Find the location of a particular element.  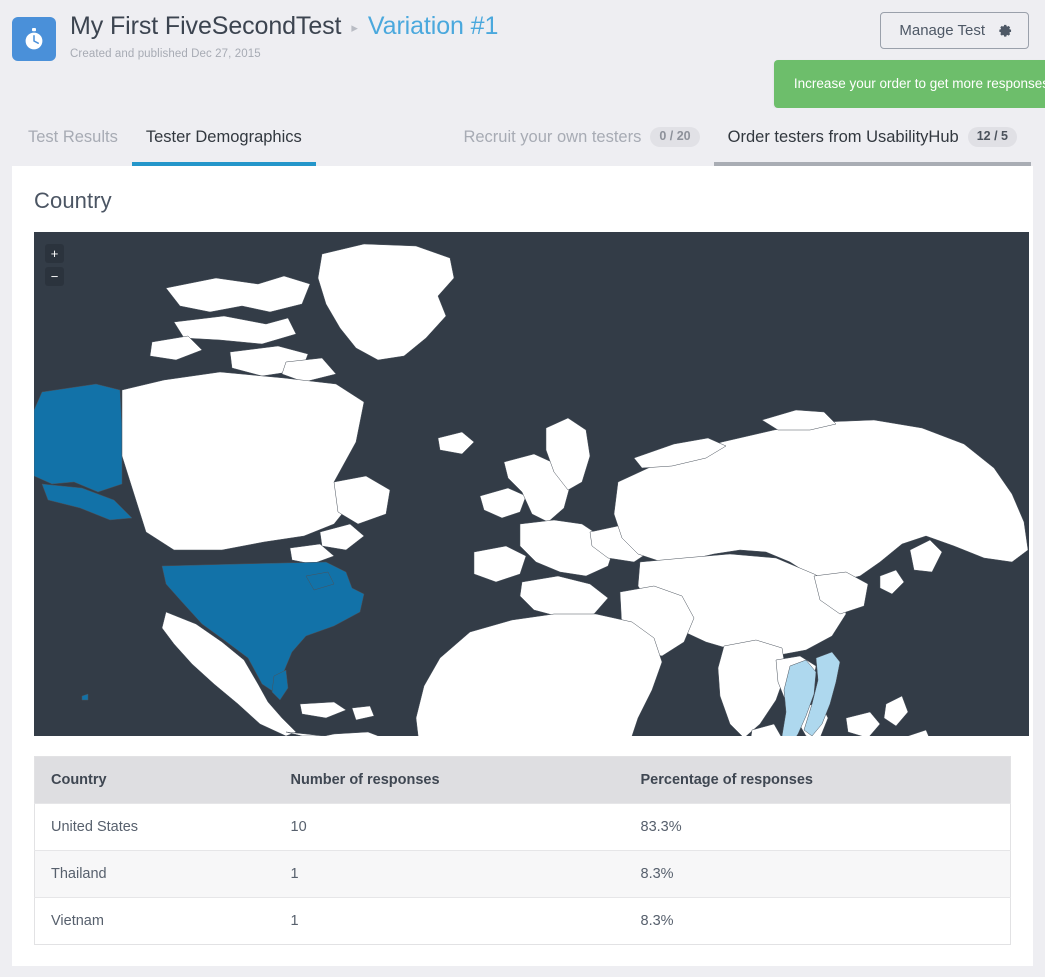

cell-country: United States is located at coordinates (154, 827).